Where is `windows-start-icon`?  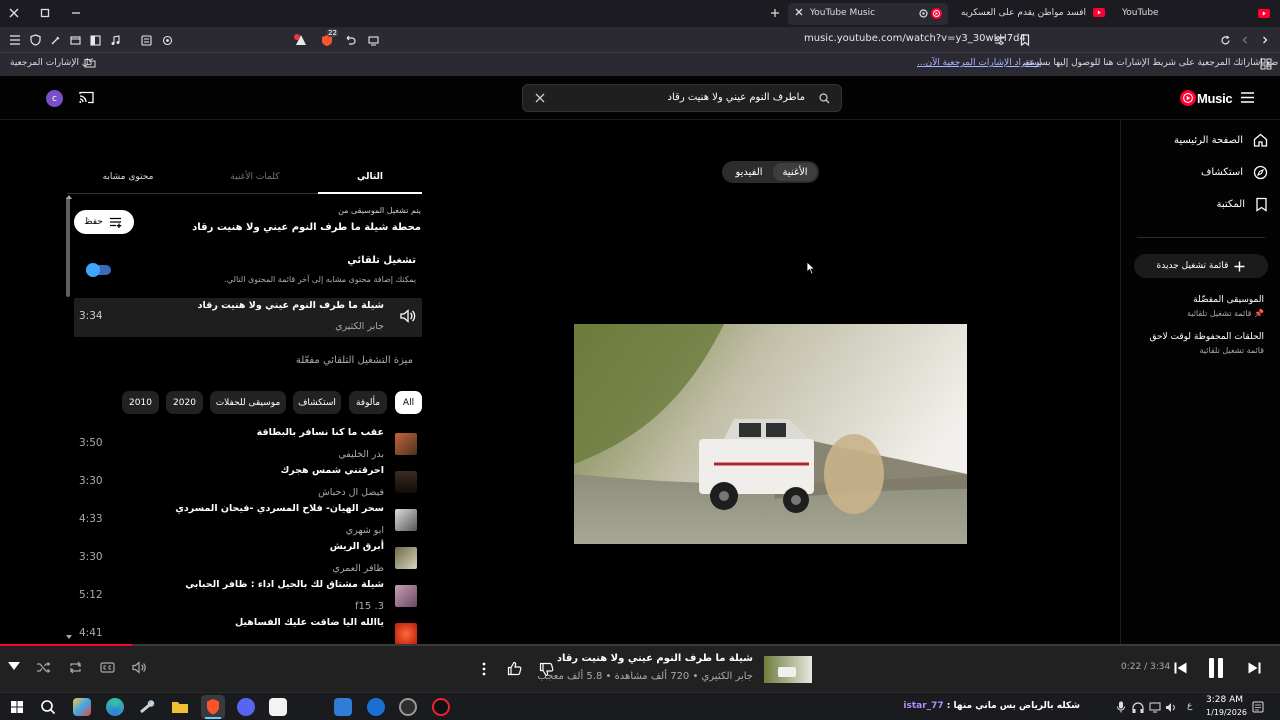 windows-start-icon is located at coordinates (17, 707).